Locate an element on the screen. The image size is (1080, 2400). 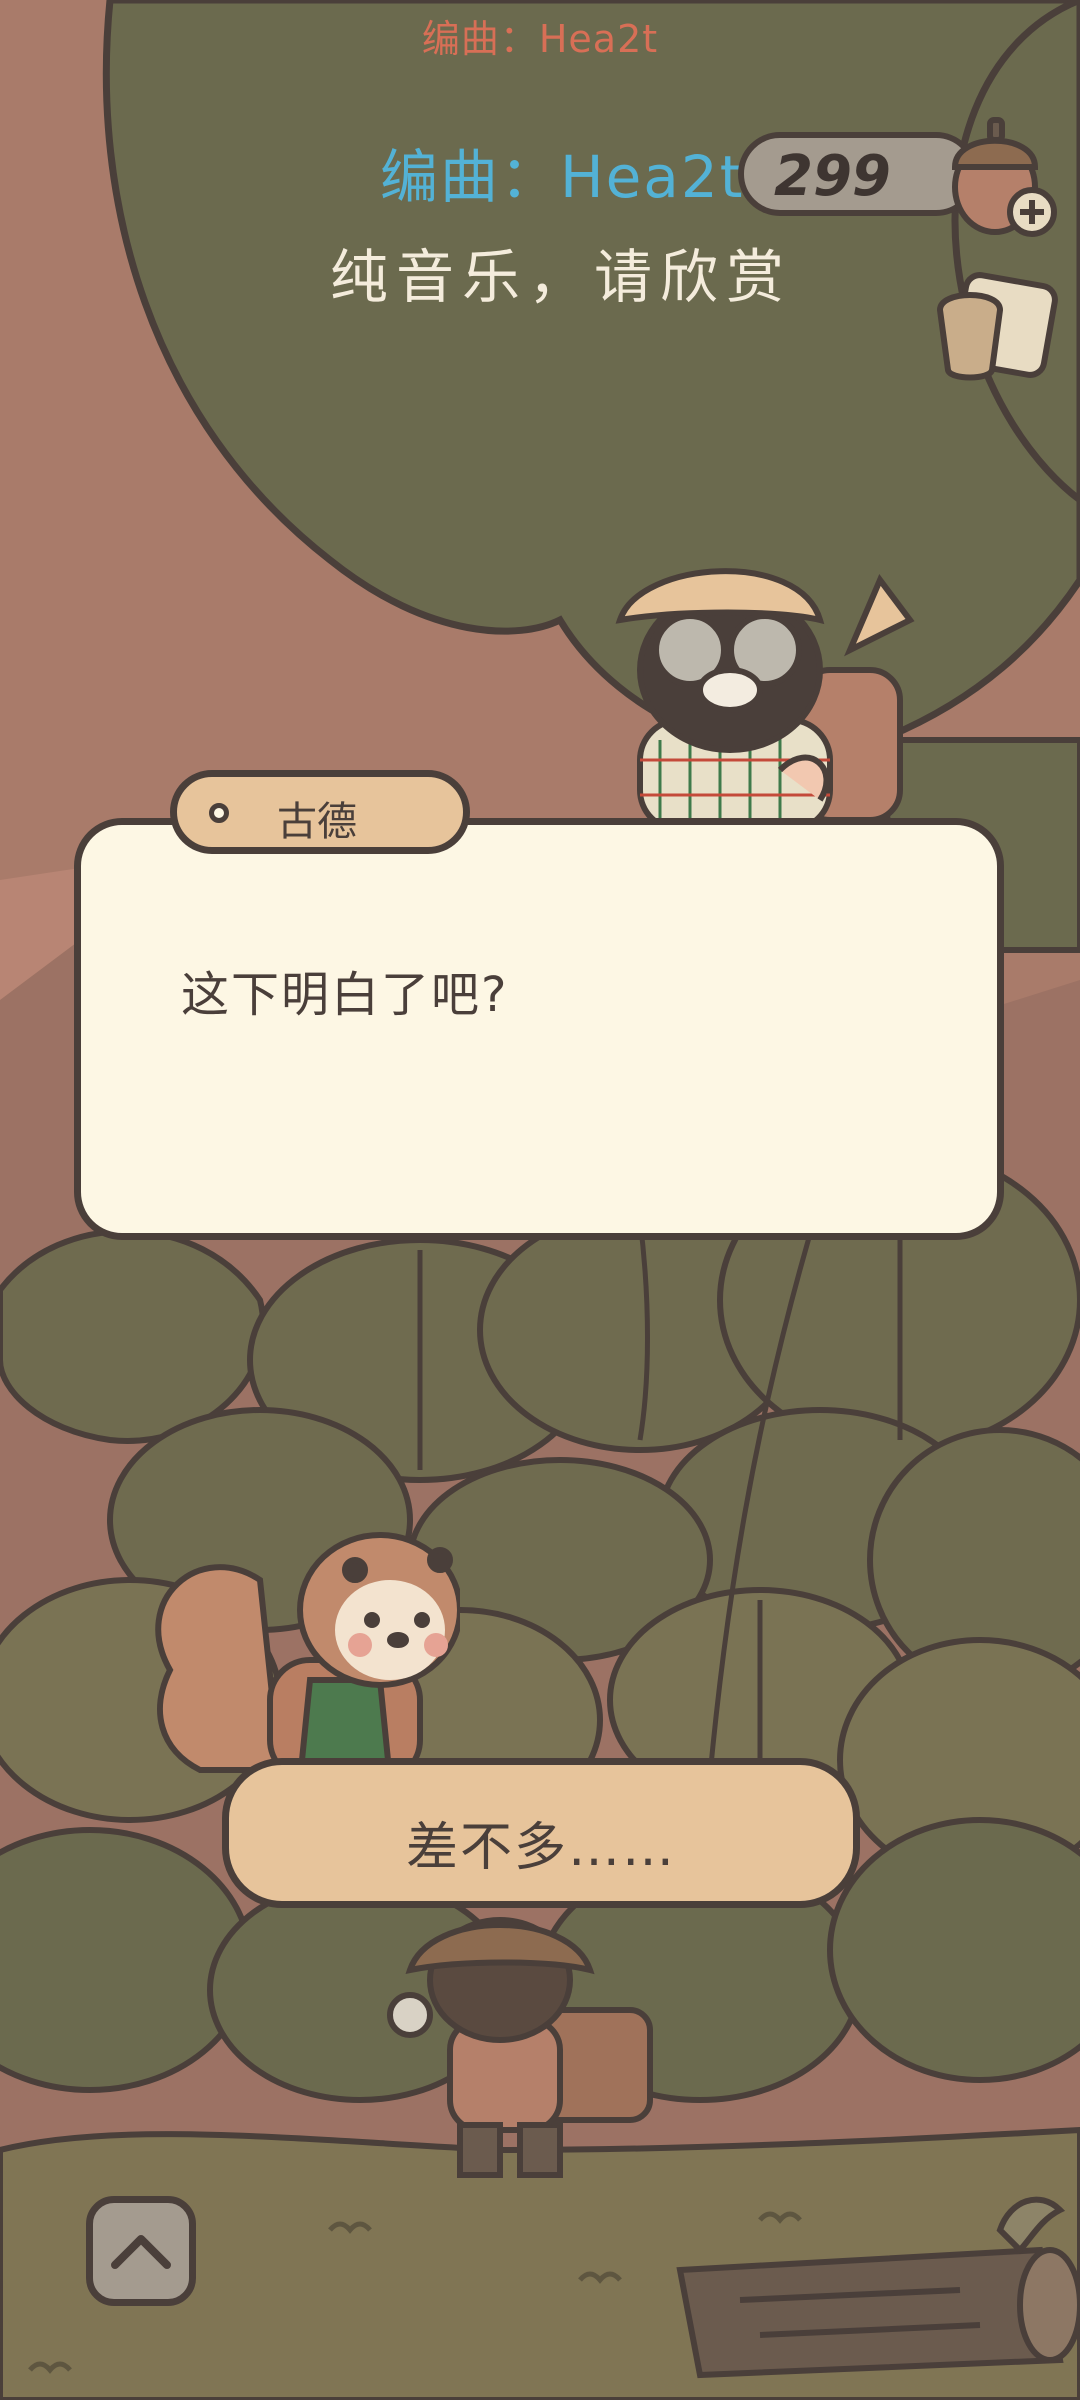
chevron-up-icon is located at coordinates (141, 2252).